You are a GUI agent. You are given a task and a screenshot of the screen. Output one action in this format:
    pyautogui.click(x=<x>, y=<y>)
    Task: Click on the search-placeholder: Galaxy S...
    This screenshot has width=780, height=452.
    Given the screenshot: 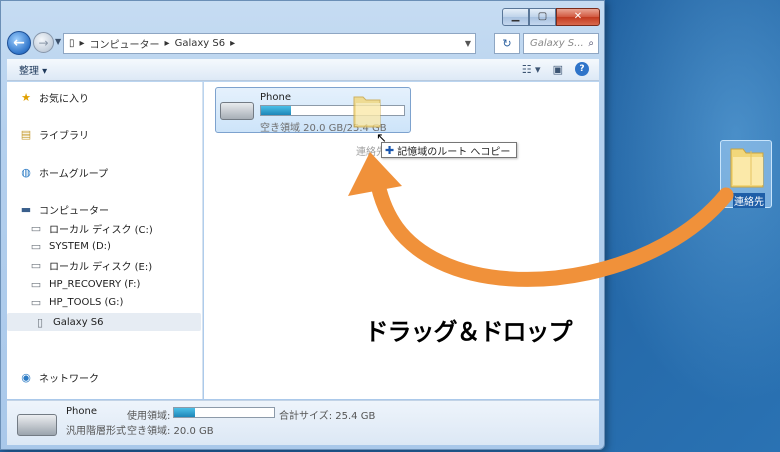 What is the action you would take?
    pyautogui.click(x=557, y=43)
    